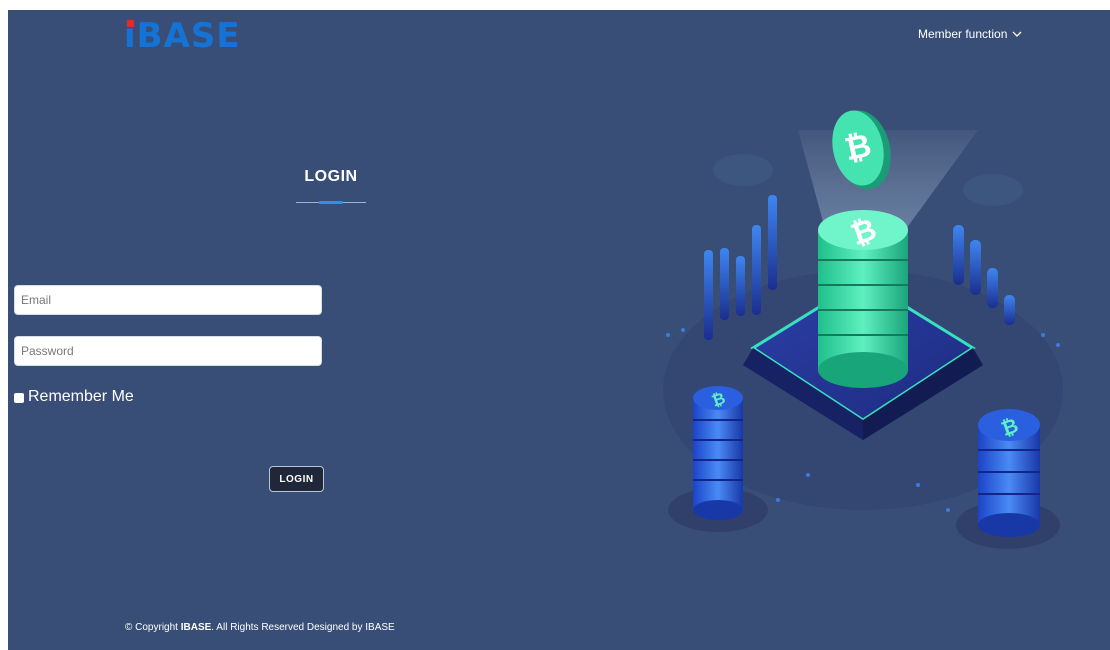 The height and width of the screenshot is (650, 1110). Describe the element at coordinates (19, 398) in the screenshot. I see `remember-me-checkbox` at that location.